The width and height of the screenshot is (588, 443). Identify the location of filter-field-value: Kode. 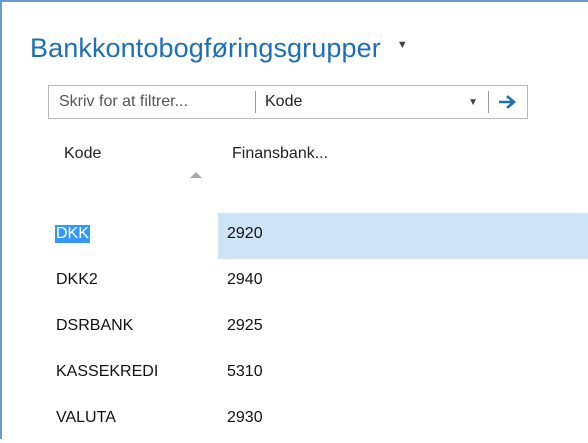
(284, 101).